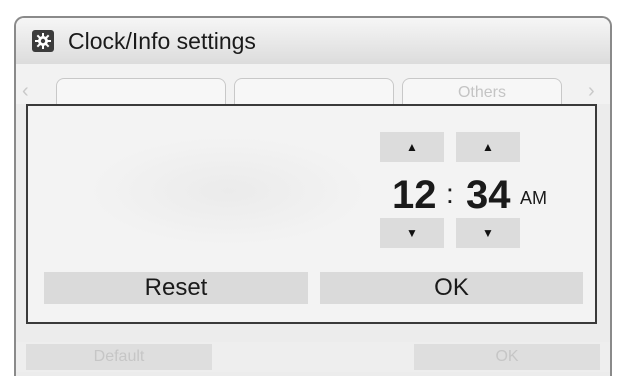 This screenshot has height=376, width=624. What do you see at coordinates (591, 91) in the screenshot?
I see `tab-right-arrow-icon: ›` at bounding box center [591, 91].